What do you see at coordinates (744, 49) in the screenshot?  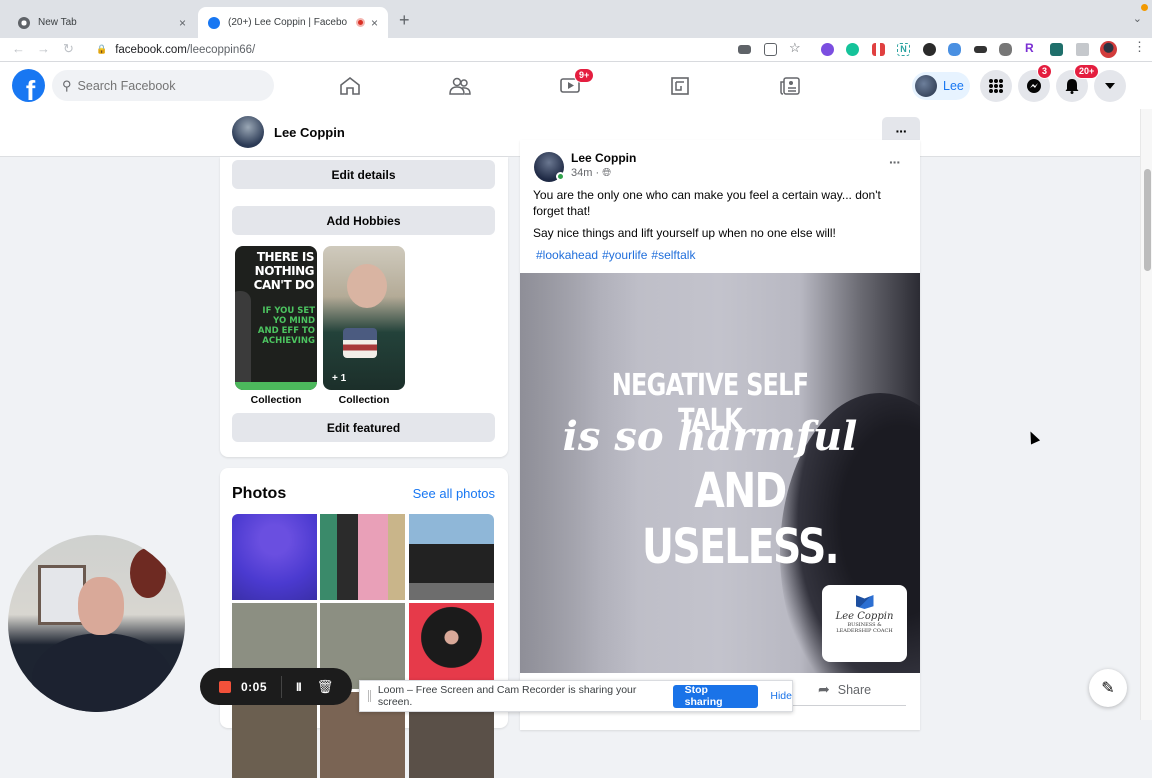 I see `camera-icon` at bounding box center [744, 49].